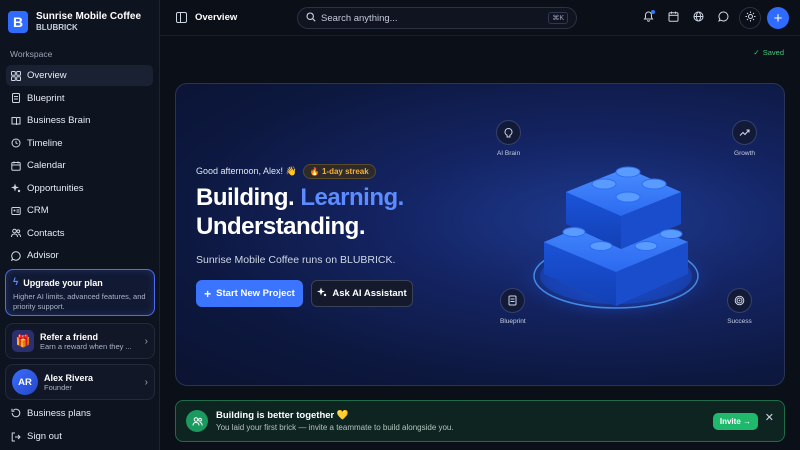 This screenshot has width=800, height=450. I want to click on node-label: Blueprint, so click(513, 321).